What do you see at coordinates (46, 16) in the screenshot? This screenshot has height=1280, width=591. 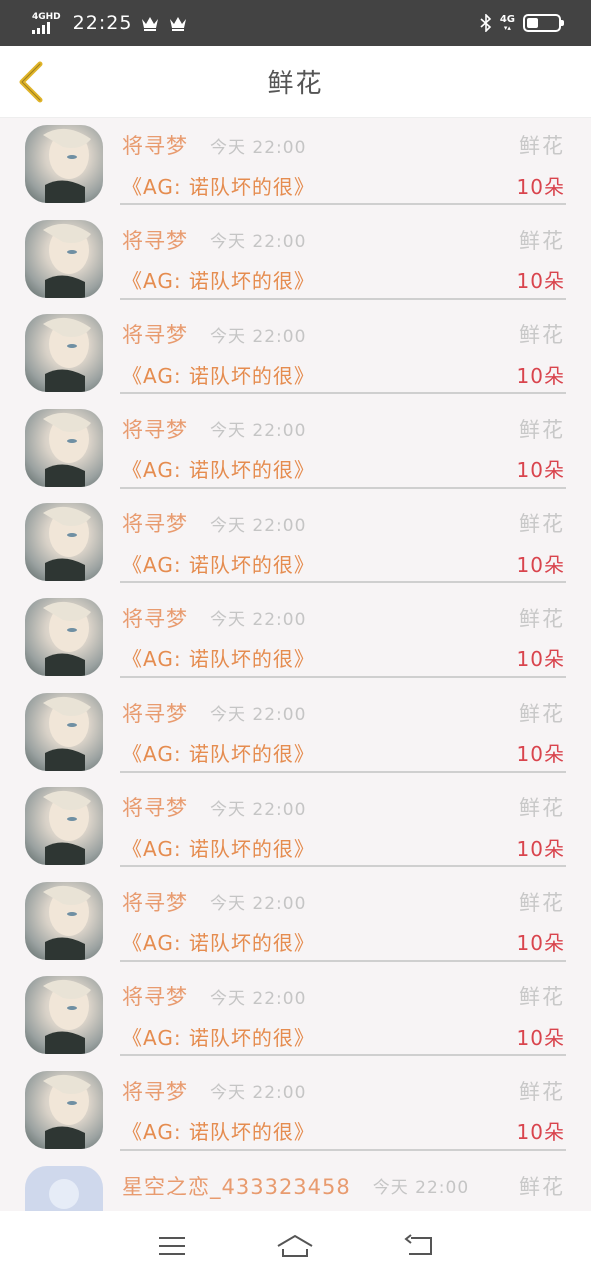 I see `network-label: 4GHD` at bounding box center [46, 16].